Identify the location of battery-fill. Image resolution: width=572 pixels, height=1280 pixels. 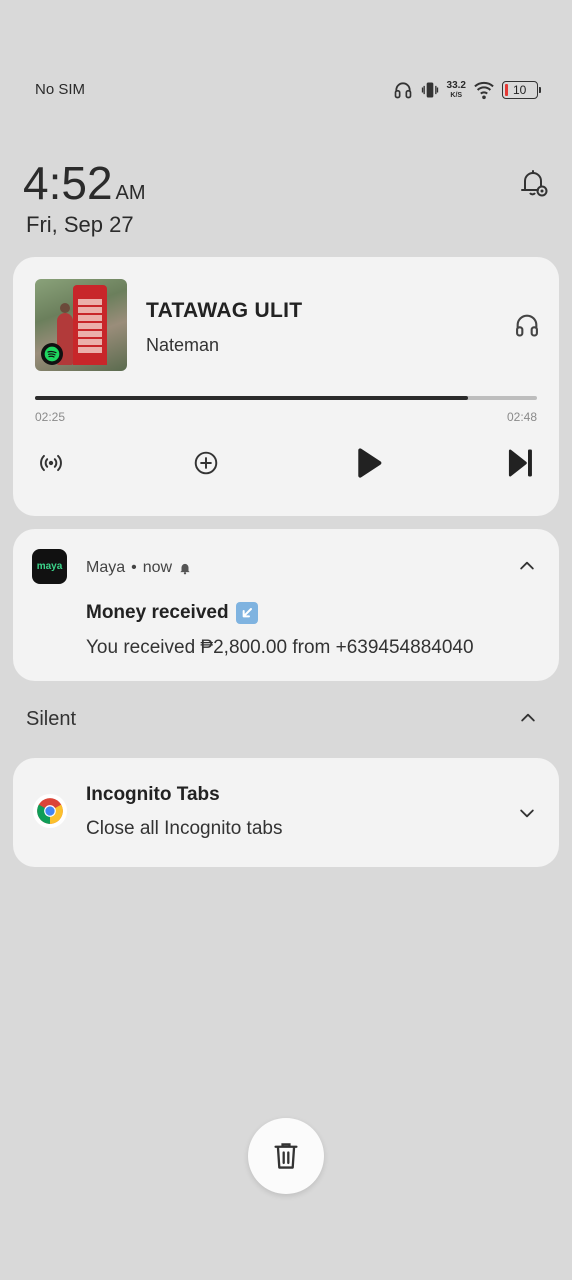
(506, 90).